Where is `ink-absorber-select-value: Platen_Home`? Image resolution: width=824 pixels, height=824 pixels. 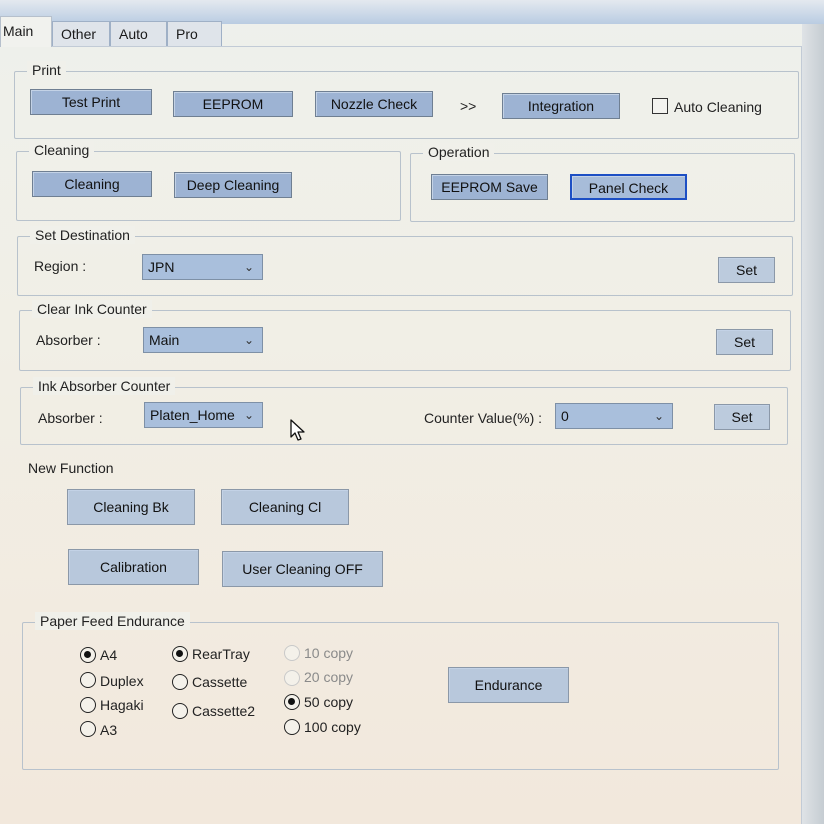
ink-absorber-select-value: Platen_Home is located at coordinates (192, 415).